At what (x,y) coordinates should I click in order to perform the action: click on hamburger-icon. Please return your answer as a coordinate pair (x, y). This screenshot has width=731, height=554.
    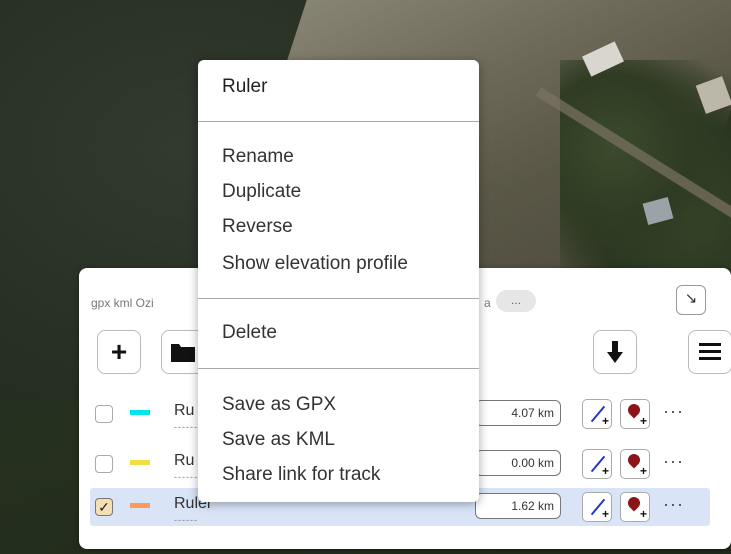
    Looking at the image, I should click on (710, 351).